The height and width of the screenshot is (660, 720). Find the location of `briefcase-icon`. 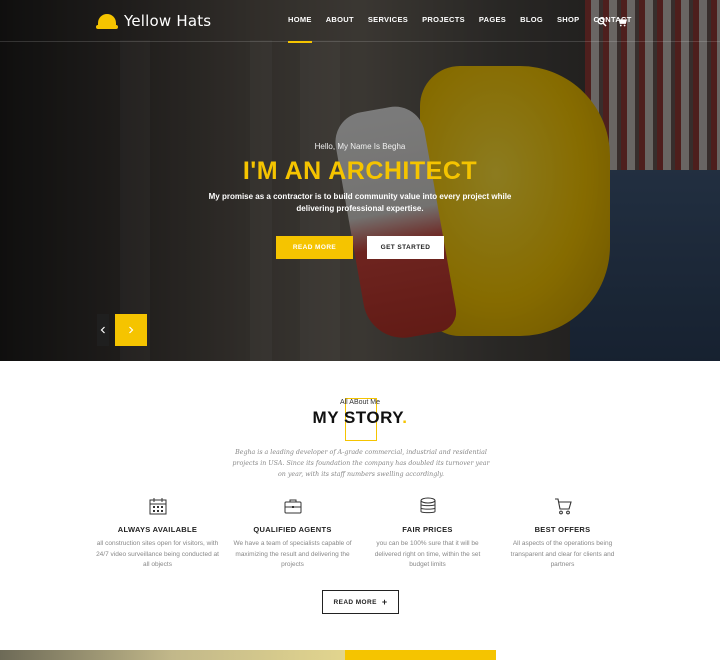

briefcase-icon is located at coordinates (293, 506).